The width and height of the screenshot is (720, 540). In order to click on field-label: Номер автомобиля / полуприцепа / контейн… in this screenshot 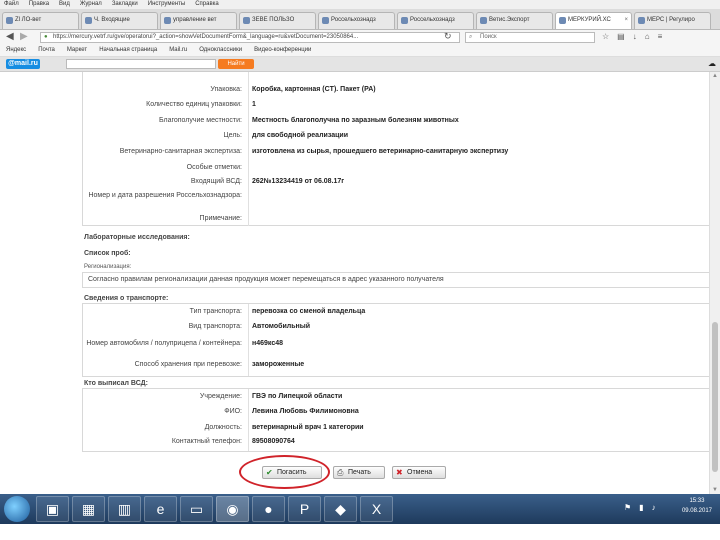, I will do `click(164, 343)`.